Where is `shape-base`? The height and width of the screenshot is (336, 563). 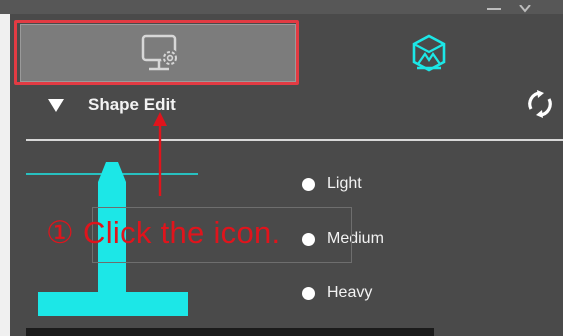
shape-base is located at coordinates (113, 304).